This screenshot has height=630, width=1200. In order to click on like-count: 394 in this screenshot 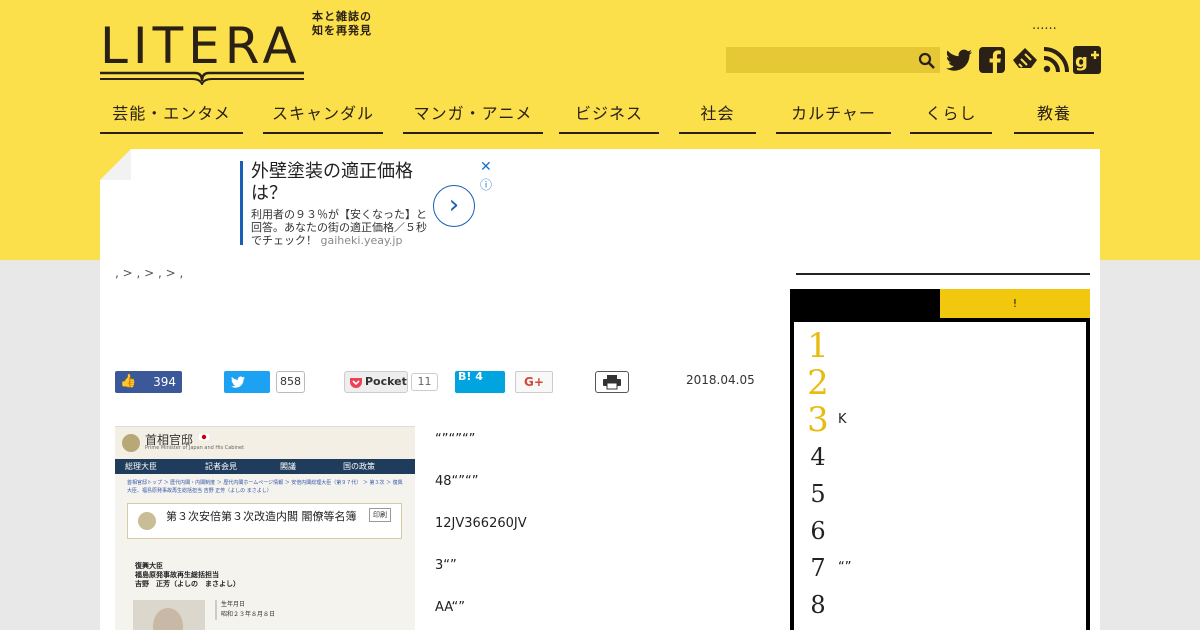, I will do `click(164, 382)`.